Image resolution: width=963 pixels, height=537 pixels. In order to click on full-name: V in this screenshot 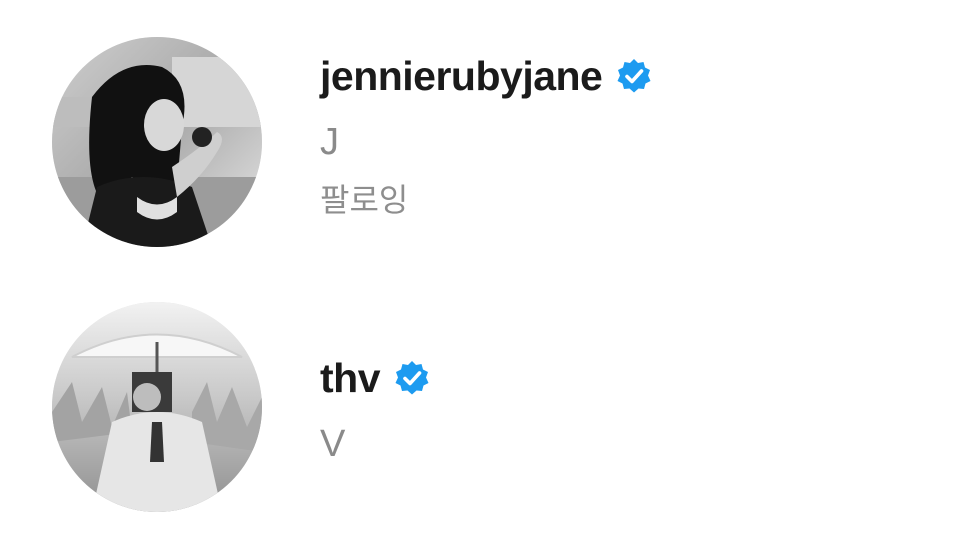, I will do `click(333, 444)`.